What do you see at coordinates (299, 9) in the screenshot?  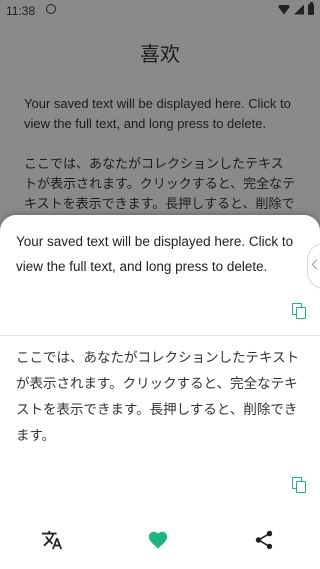 I see `signal-icon` at bounding box center [299, 9].